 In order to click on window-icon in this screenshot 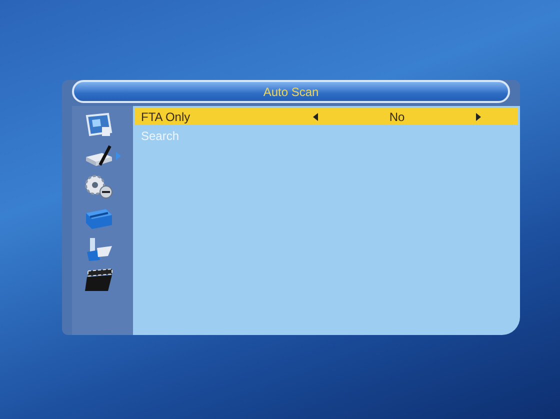, I will do `click(99, 125)`.